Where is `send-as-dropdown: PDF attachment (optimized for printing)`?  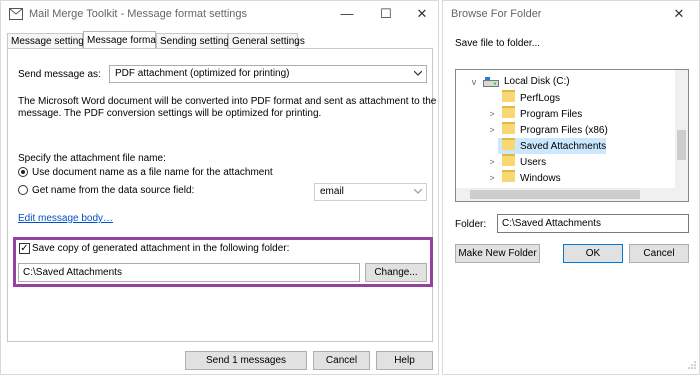
send-as-dropdown: PDF attachment (optimized for printing) is located at coordinates (268, 74).